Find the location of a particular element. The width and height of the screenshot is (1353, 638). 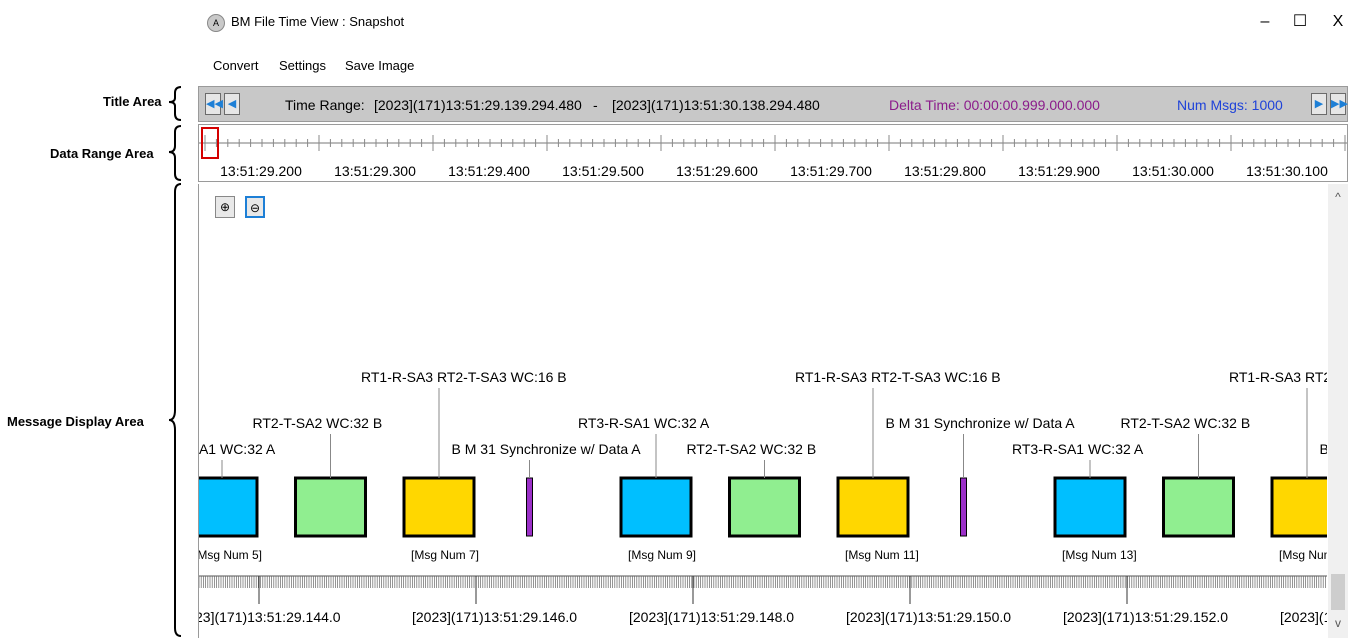

range-ruler is located at coordinates (773, 143).